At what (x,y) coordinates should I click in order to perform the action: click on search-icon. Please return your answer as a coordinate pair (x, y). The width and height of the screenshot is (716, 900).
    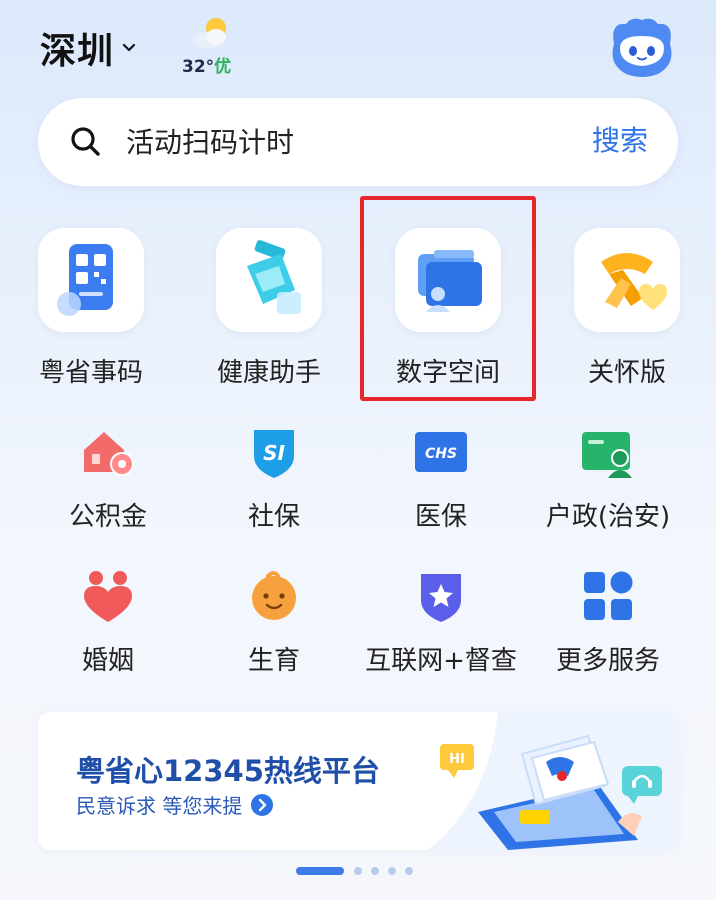
    Looking at the image, I should click on (85, 141).